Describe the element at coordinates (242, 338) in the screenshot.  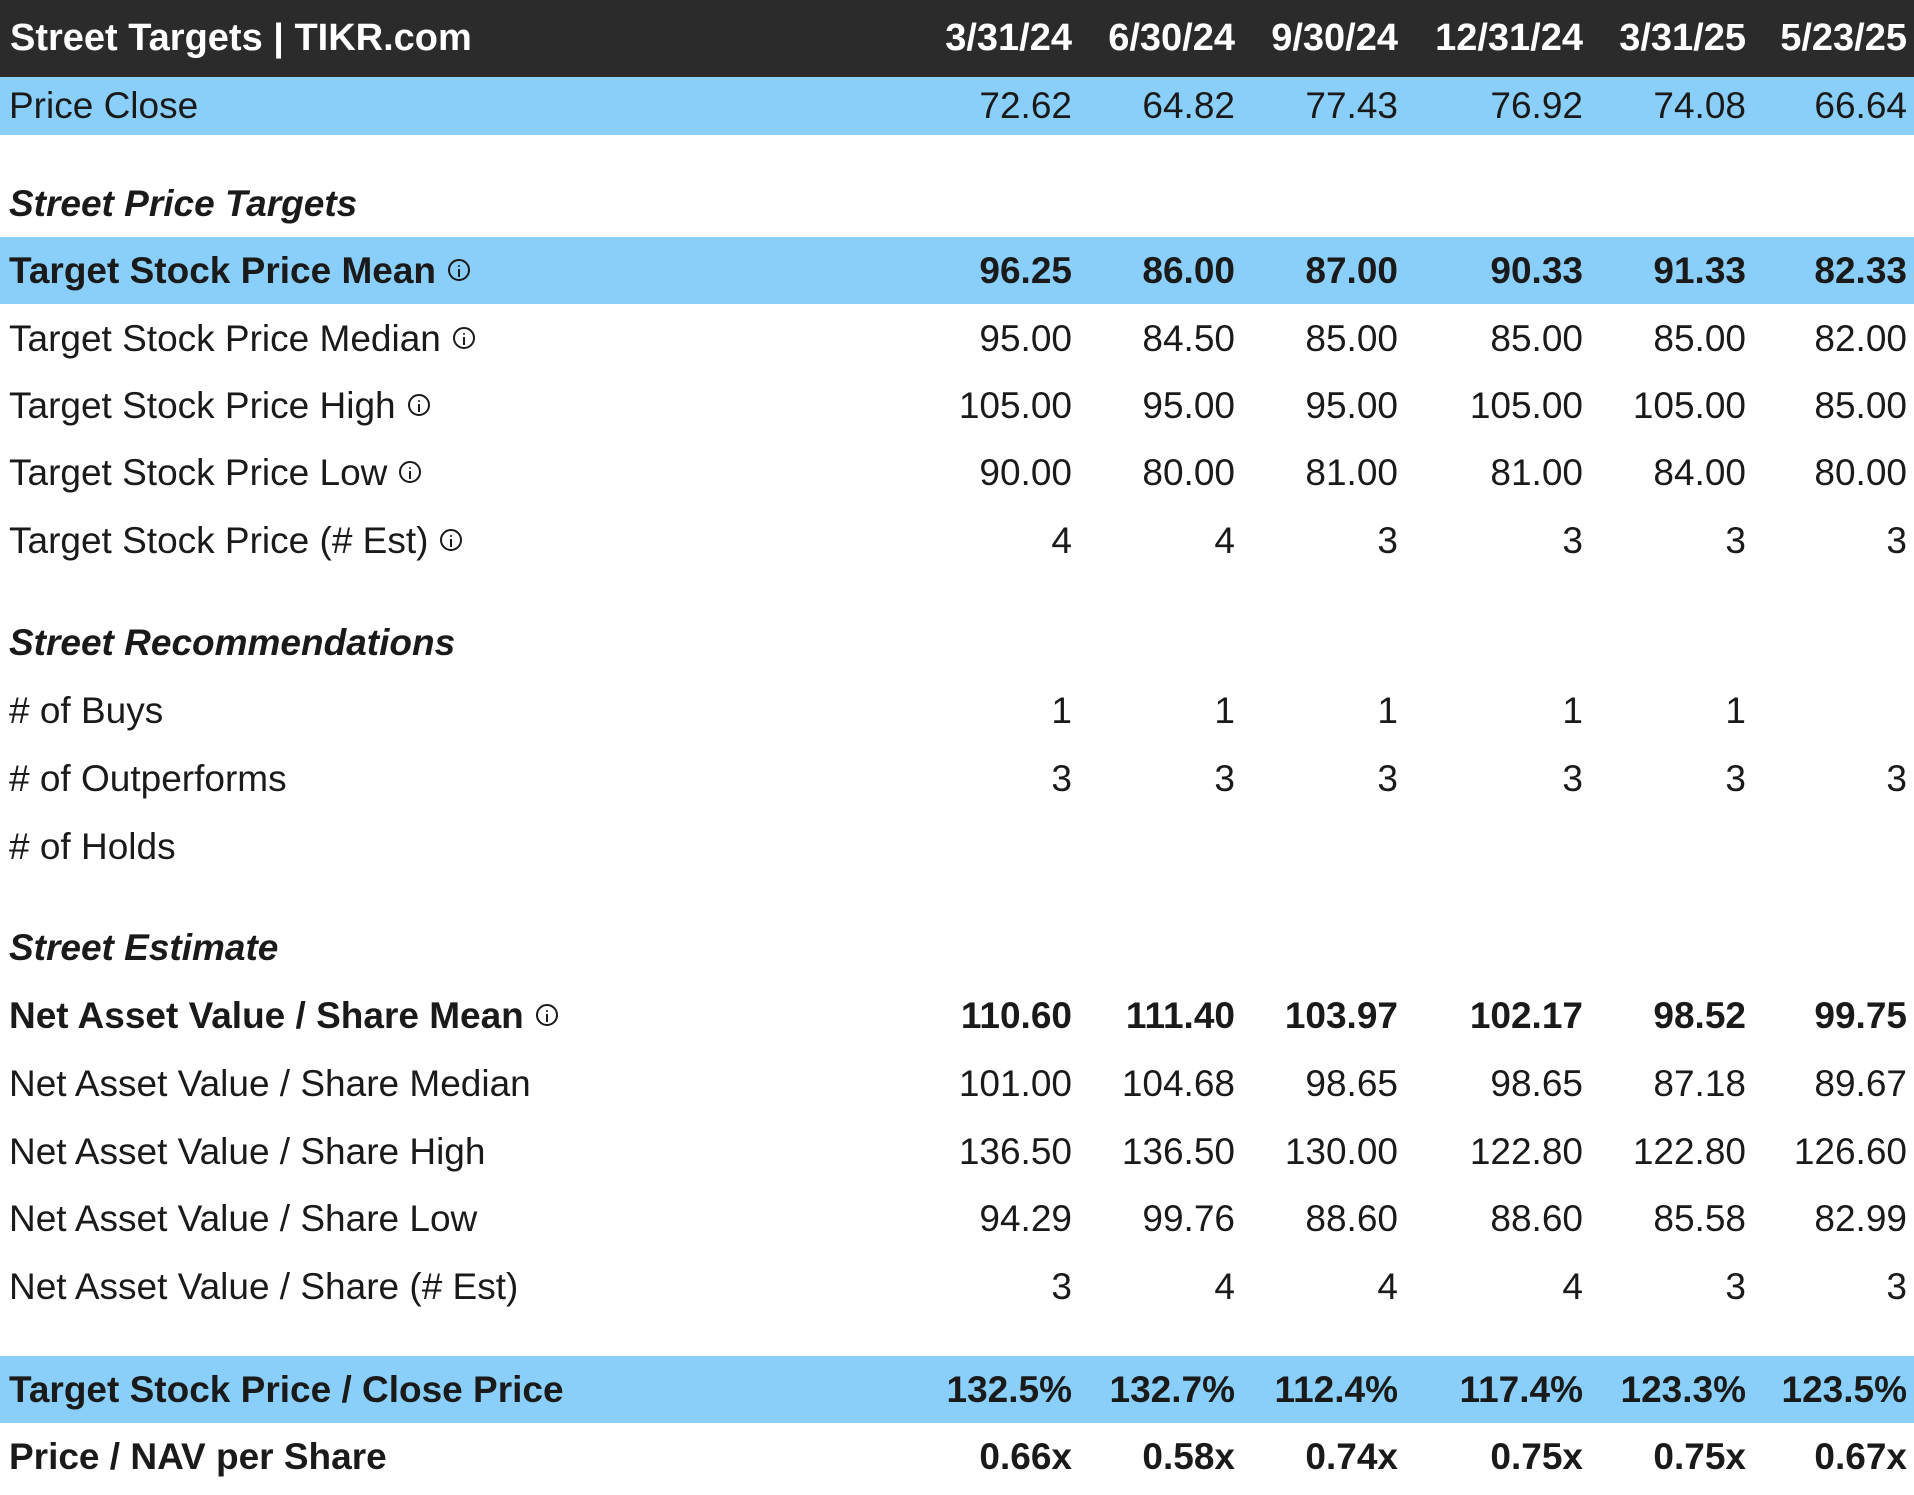
I see `row-label: Target Stock Price Median` at that location.